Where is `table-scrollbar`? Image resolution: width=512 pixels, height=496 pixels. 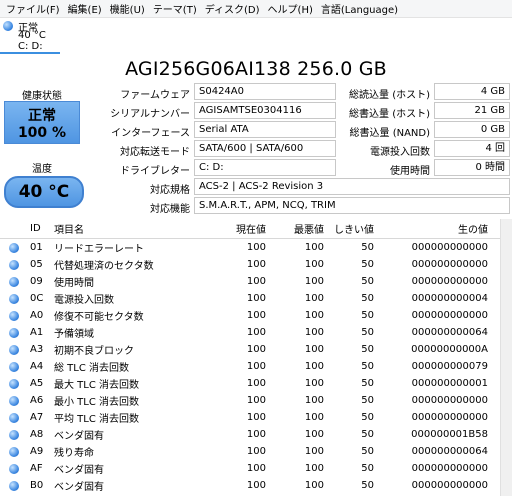
table-scrollbar is located at coordinates (506, 357).